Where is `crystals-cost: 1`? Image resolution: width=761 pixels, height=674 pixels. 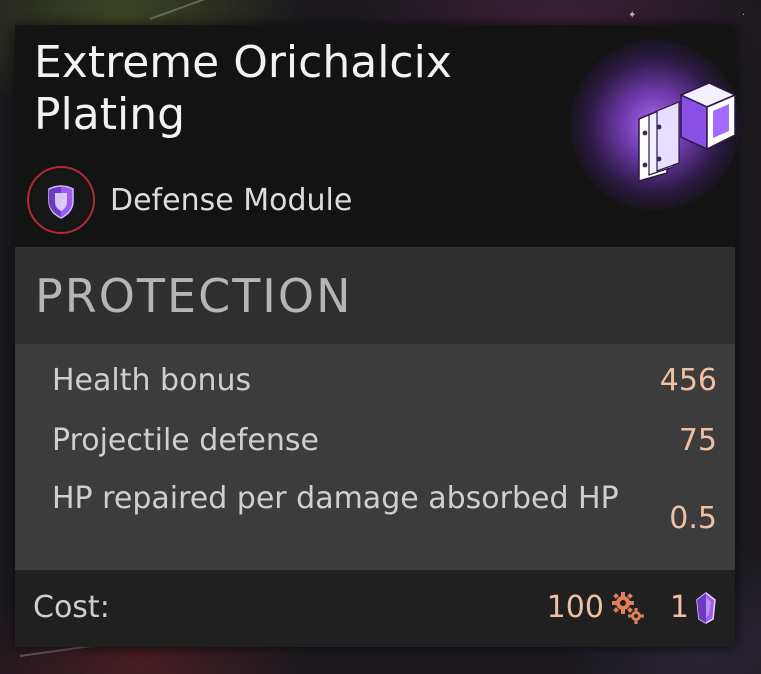
crystals-cost: 1 is located at coordinates (679, 607).